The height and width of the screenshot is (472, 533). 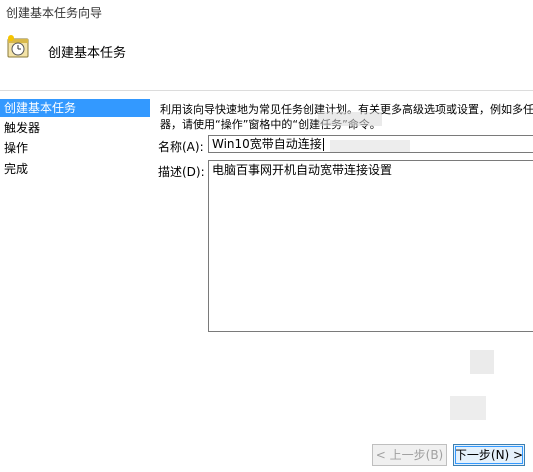 What do you see at coordinates (323, 144) in the screenshot?
I see `text-caret` at bounding box center [323, 144].